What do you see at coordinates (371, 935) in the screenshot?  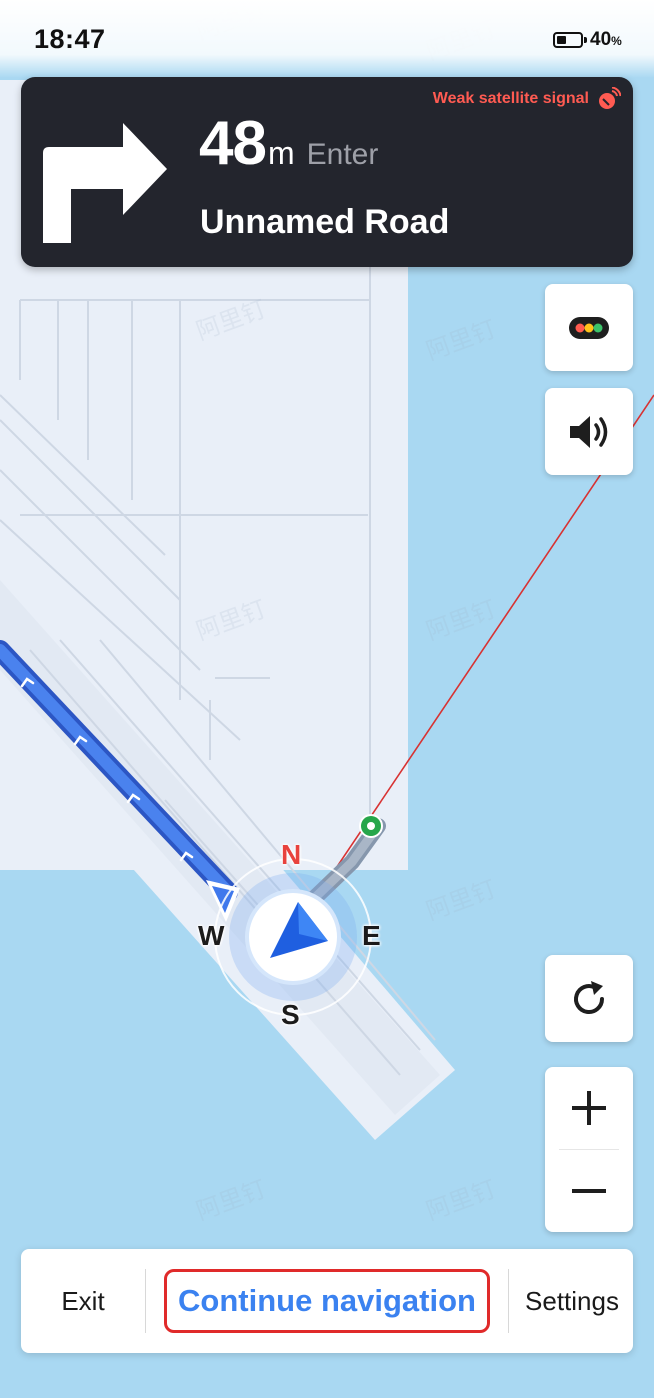 I see `compass-east-label: E` at bounding box center [371, 935].